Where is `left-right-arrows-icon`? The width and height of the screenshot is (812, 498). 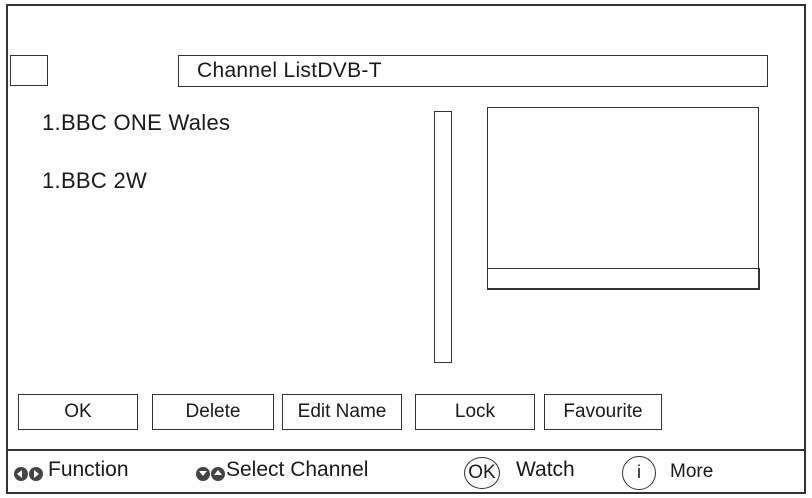
left-right-arrows-icon is located at coordinates (29, 474).